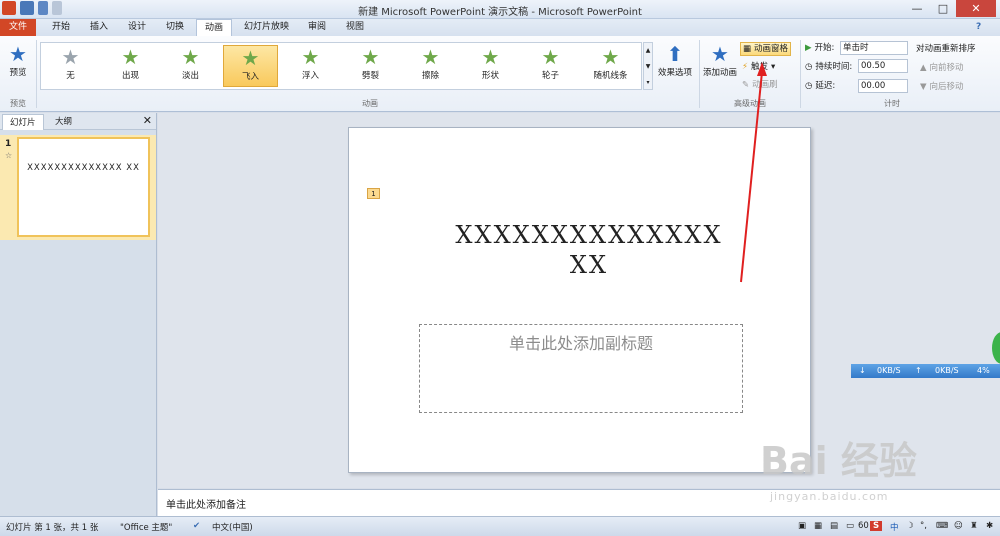 This screenshot has height=536, width=1000. Describe the element at coordinates (876, 526) in the screenshot. I see `sogou-icon: S` at that location.